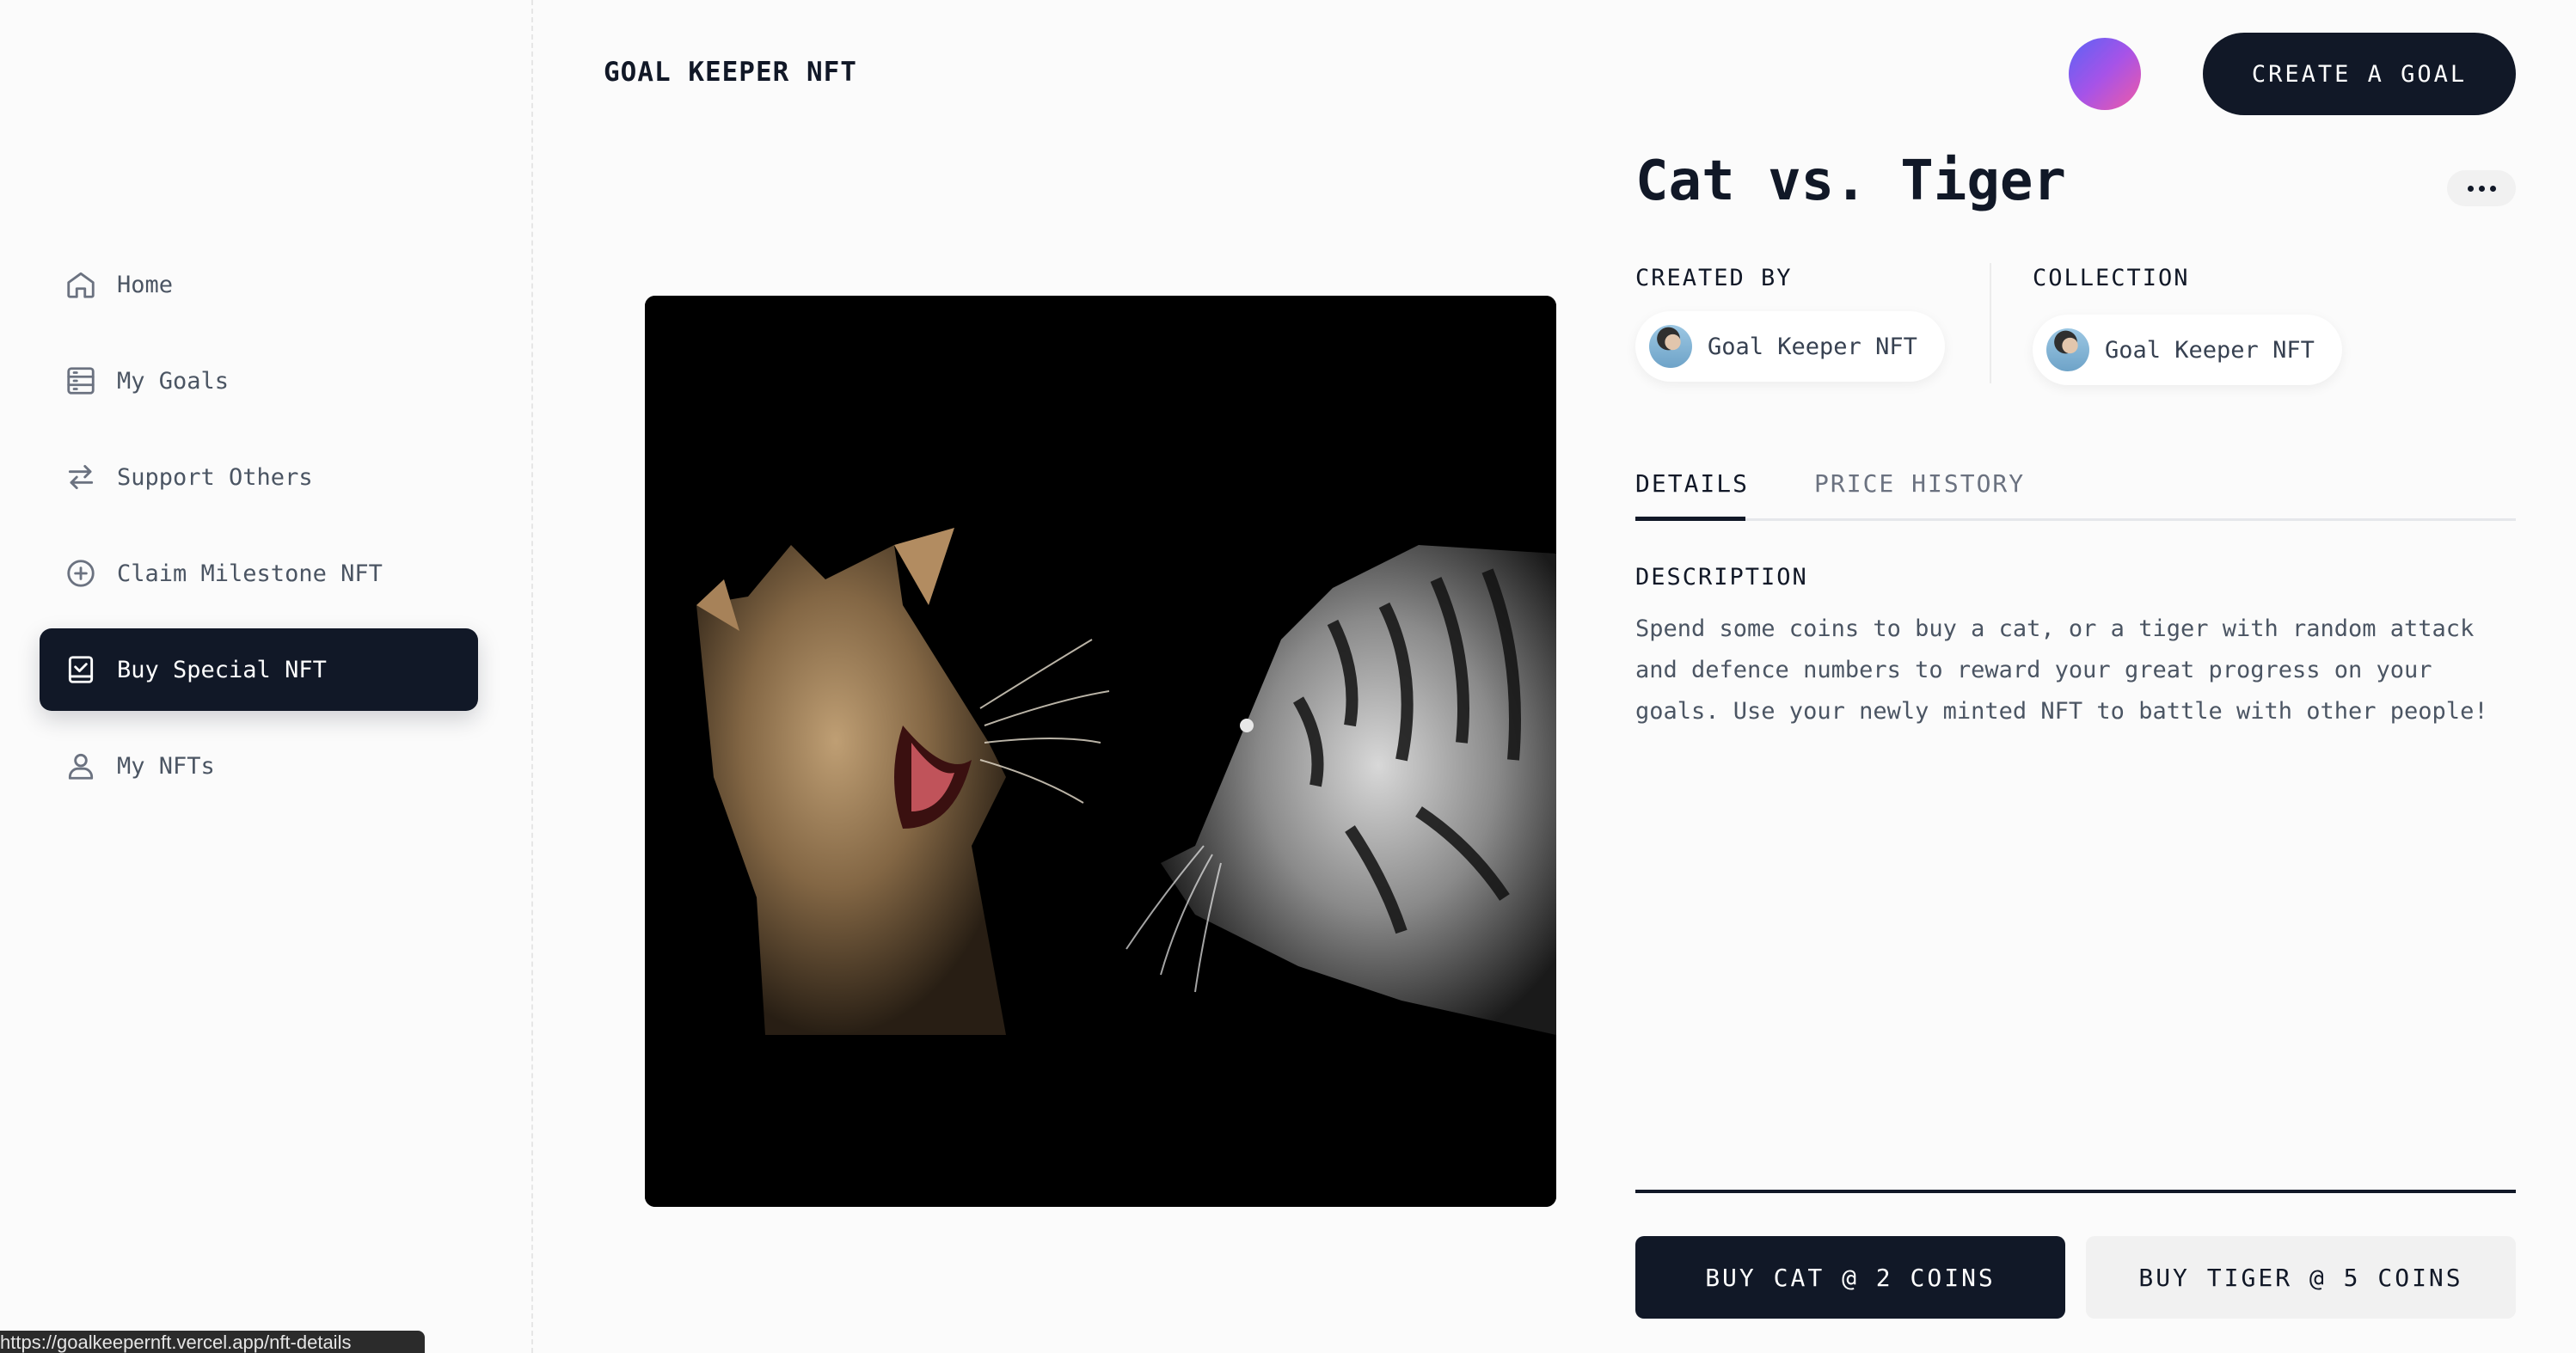  Describe the element at coordinates (81, 669) in the screenshot. I see `check-badge-icon` at that location.